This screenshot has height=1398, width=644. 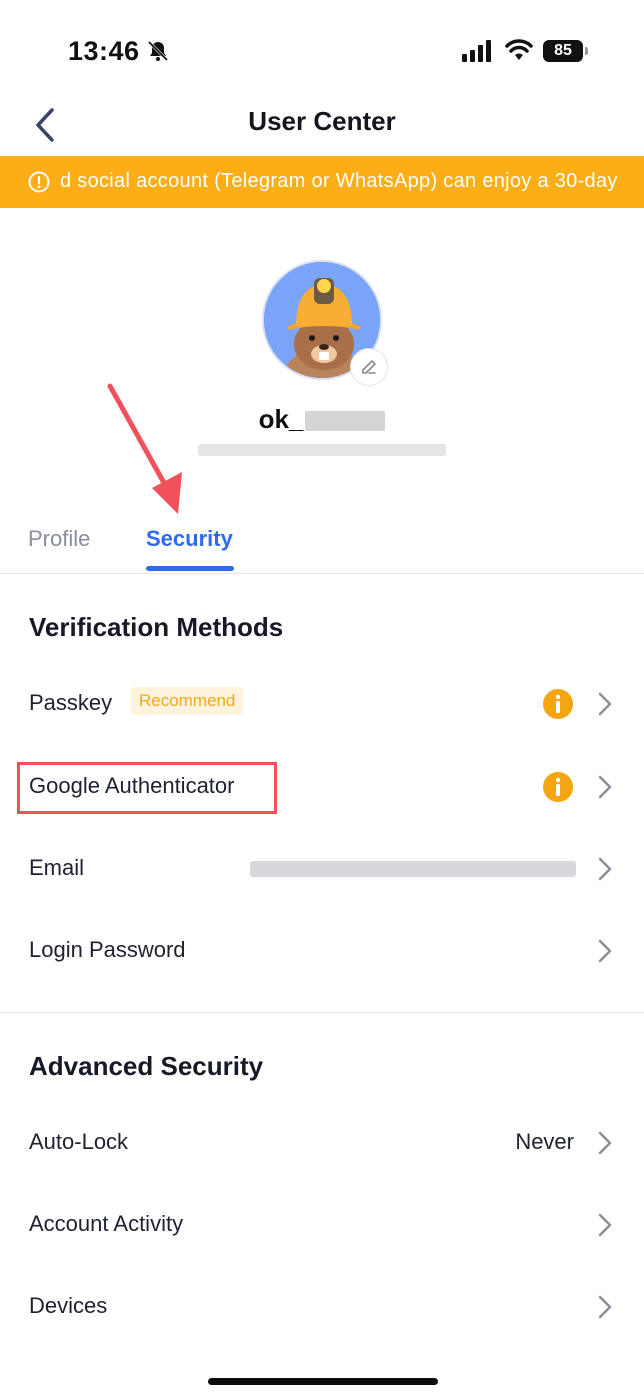 I want to click on row-login-password: Login Password, so click(x=322, y=951).